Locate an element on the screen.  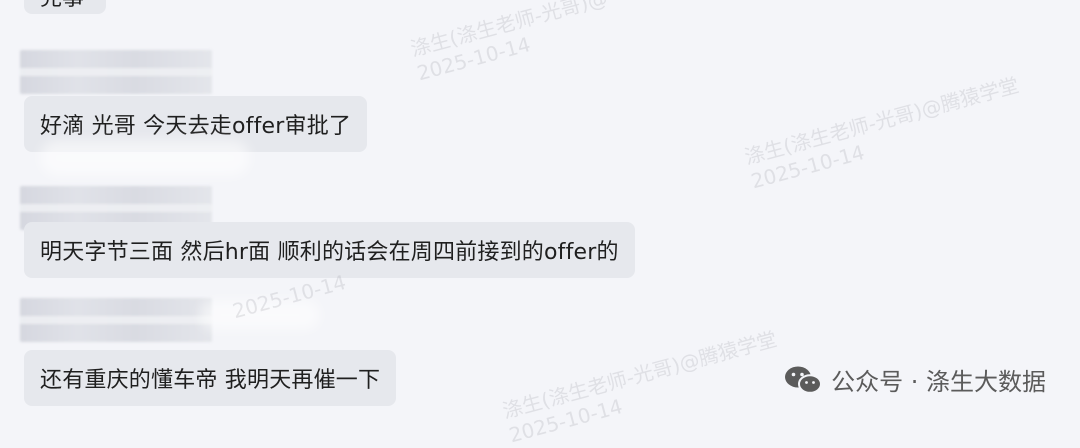
message-bubble-partial: 完事 is located at coordinates (65, 7).